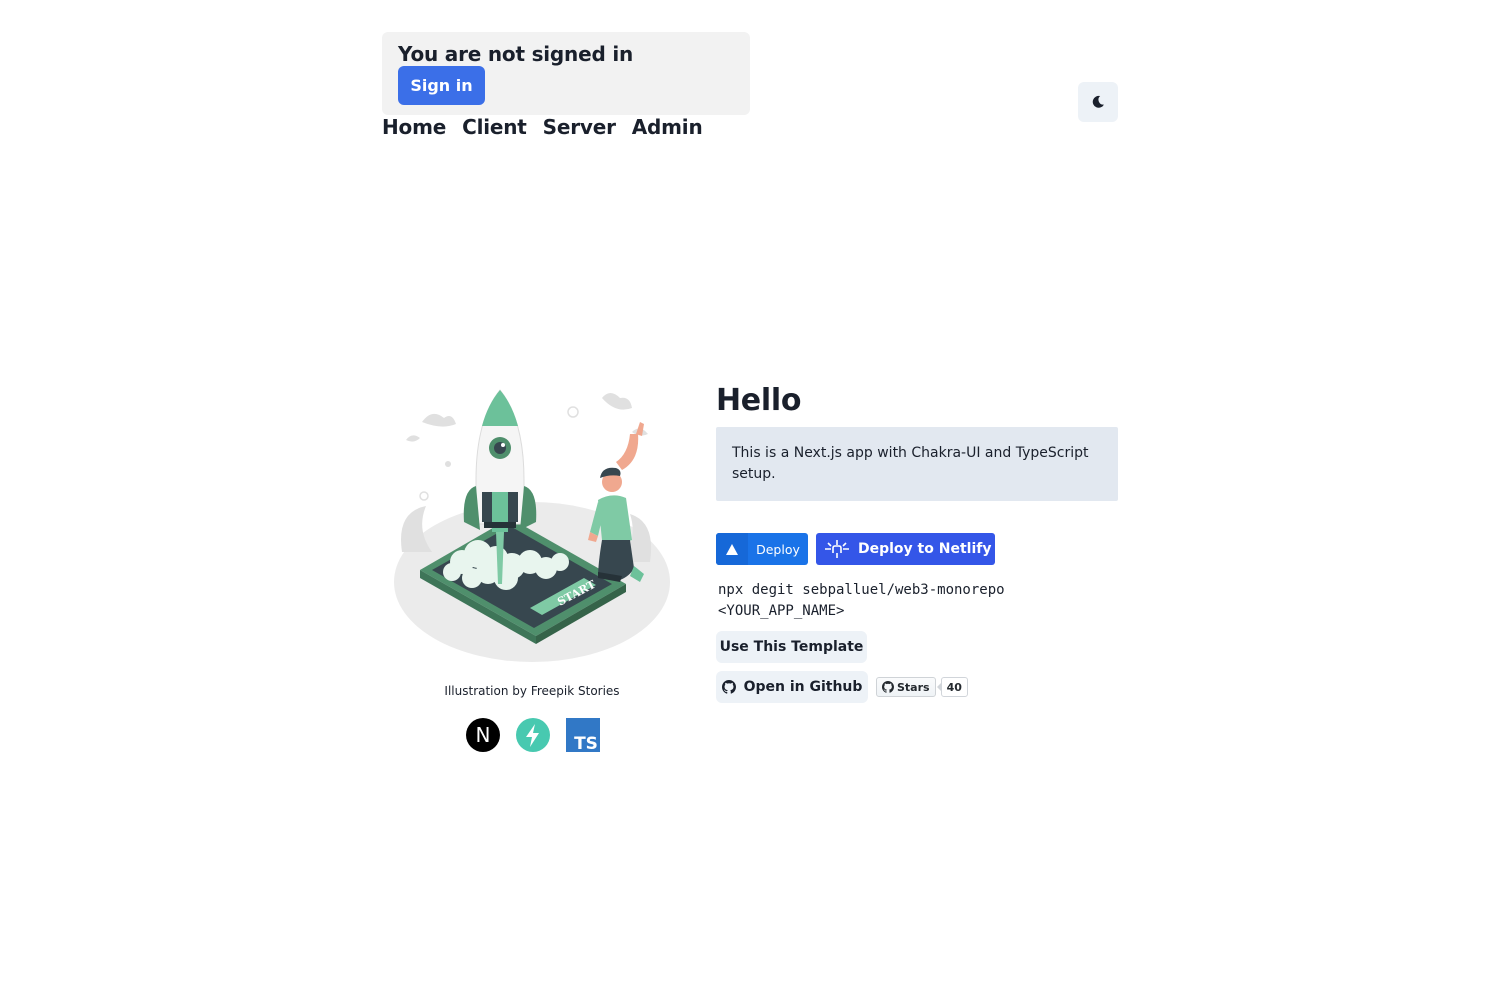 This screenshot has width=1500, height=1000. What do you see at coordinates (579, 127) in the screenshot?
I see `nav-link-server: Server` at bounding box center [579, 127].